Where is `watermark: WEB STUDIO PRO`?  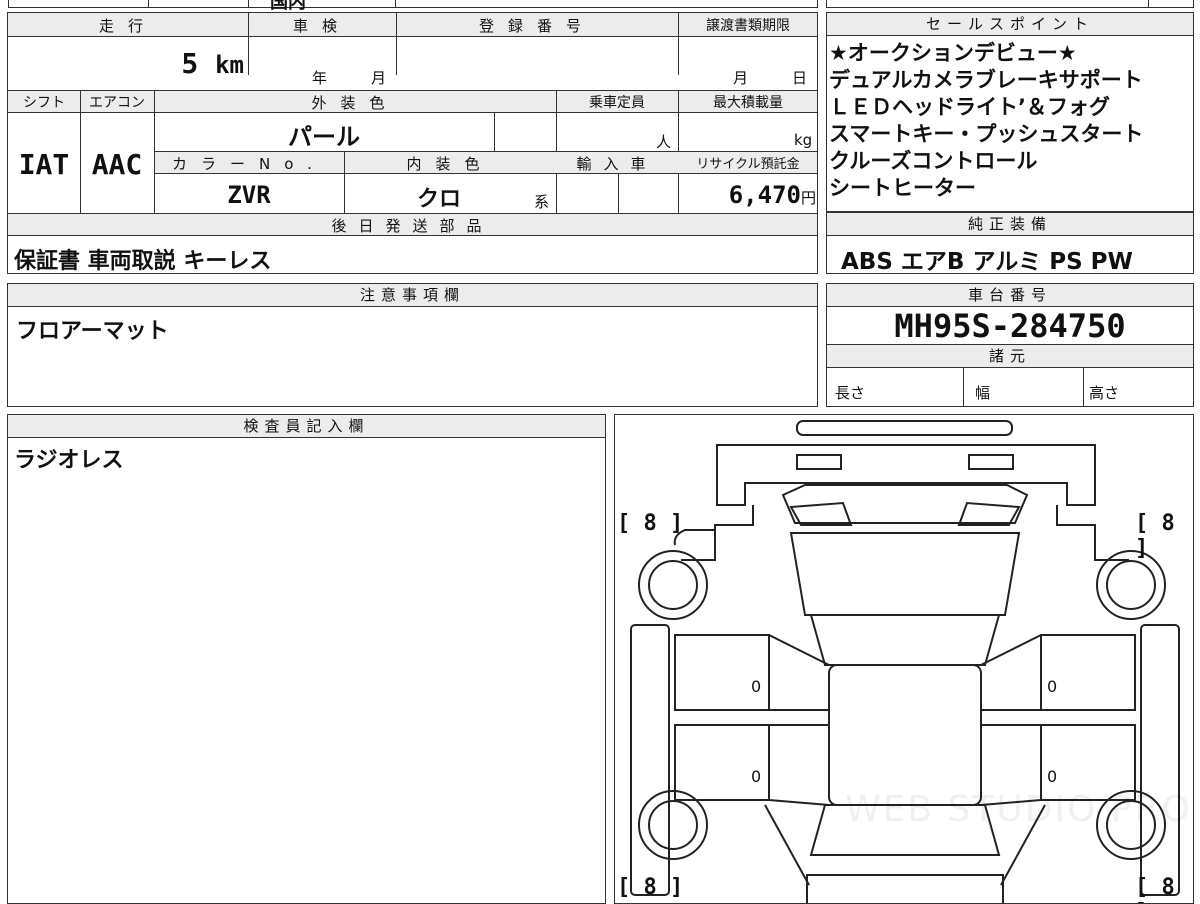
watermark: WEB STUDIO PRO is located at coordinates (1018, 809).